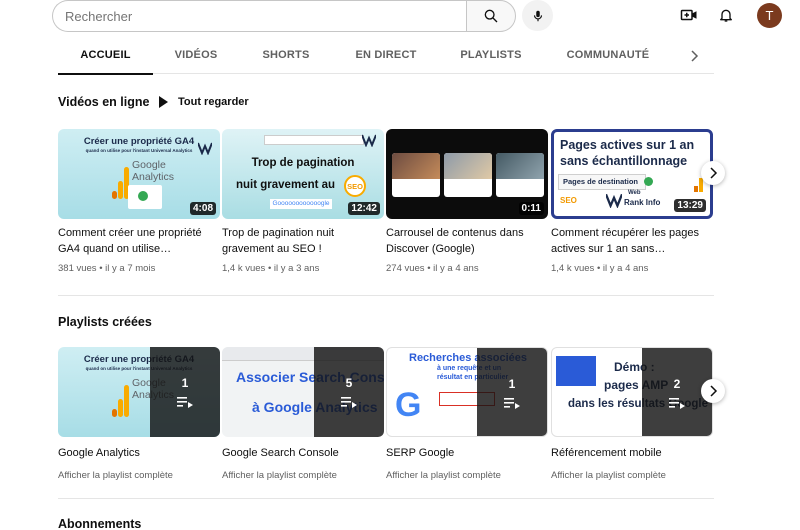 The image size is (800, 530). Describe the element at coordinates (568, 200) in the screenshot. I see `seo-label: SEO` at that location.